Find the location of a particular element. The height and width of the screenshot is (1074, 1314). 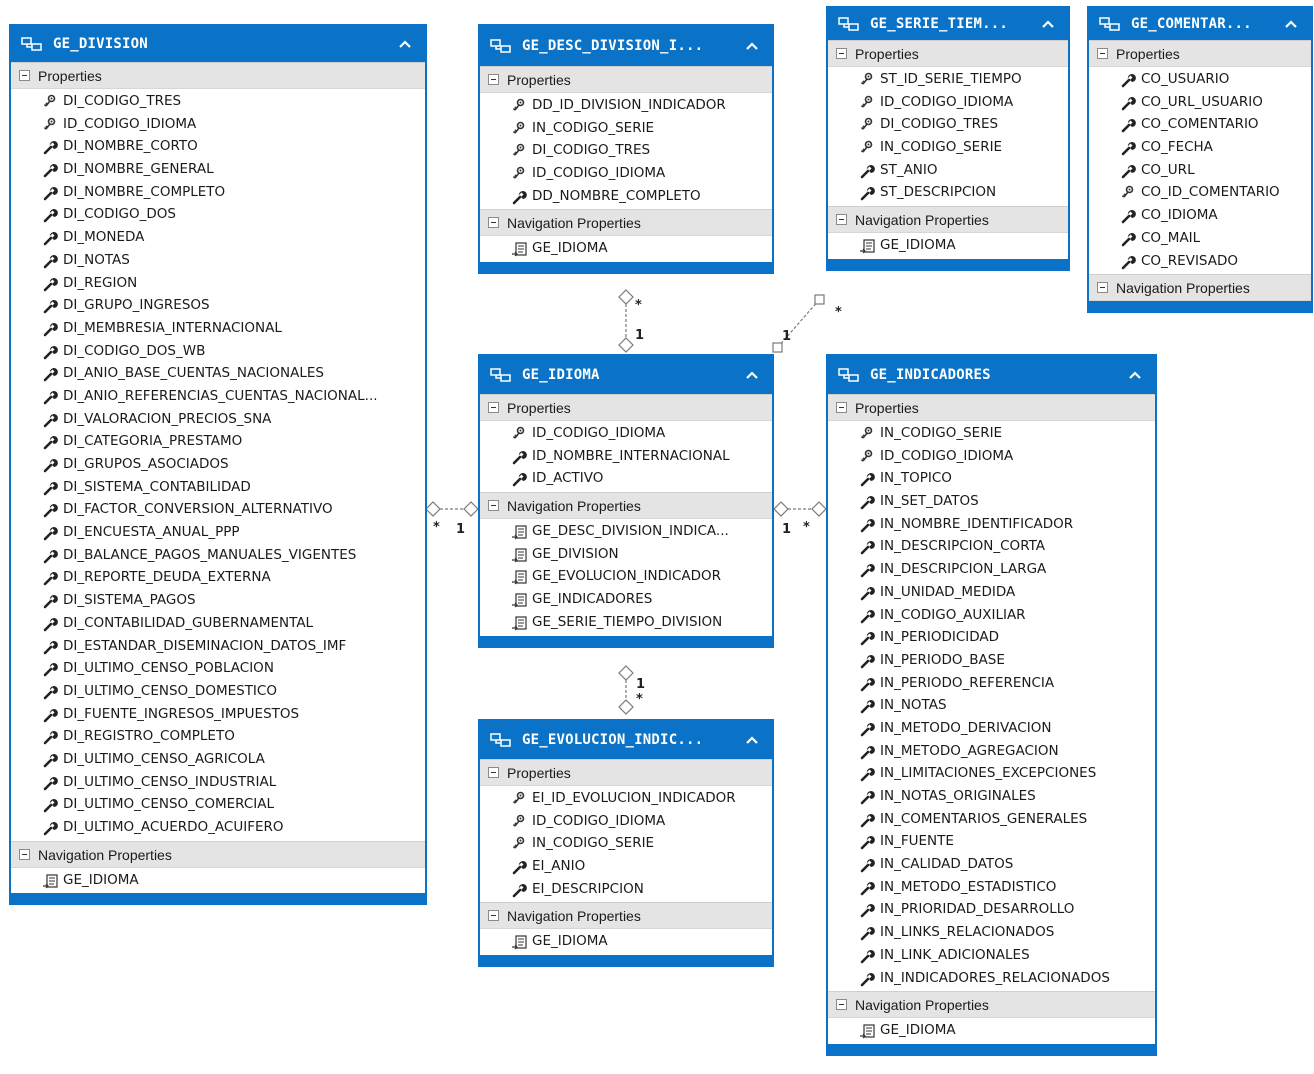

property-row: IN_LINK_ADICIONALES is located at coordinates (991, 955).